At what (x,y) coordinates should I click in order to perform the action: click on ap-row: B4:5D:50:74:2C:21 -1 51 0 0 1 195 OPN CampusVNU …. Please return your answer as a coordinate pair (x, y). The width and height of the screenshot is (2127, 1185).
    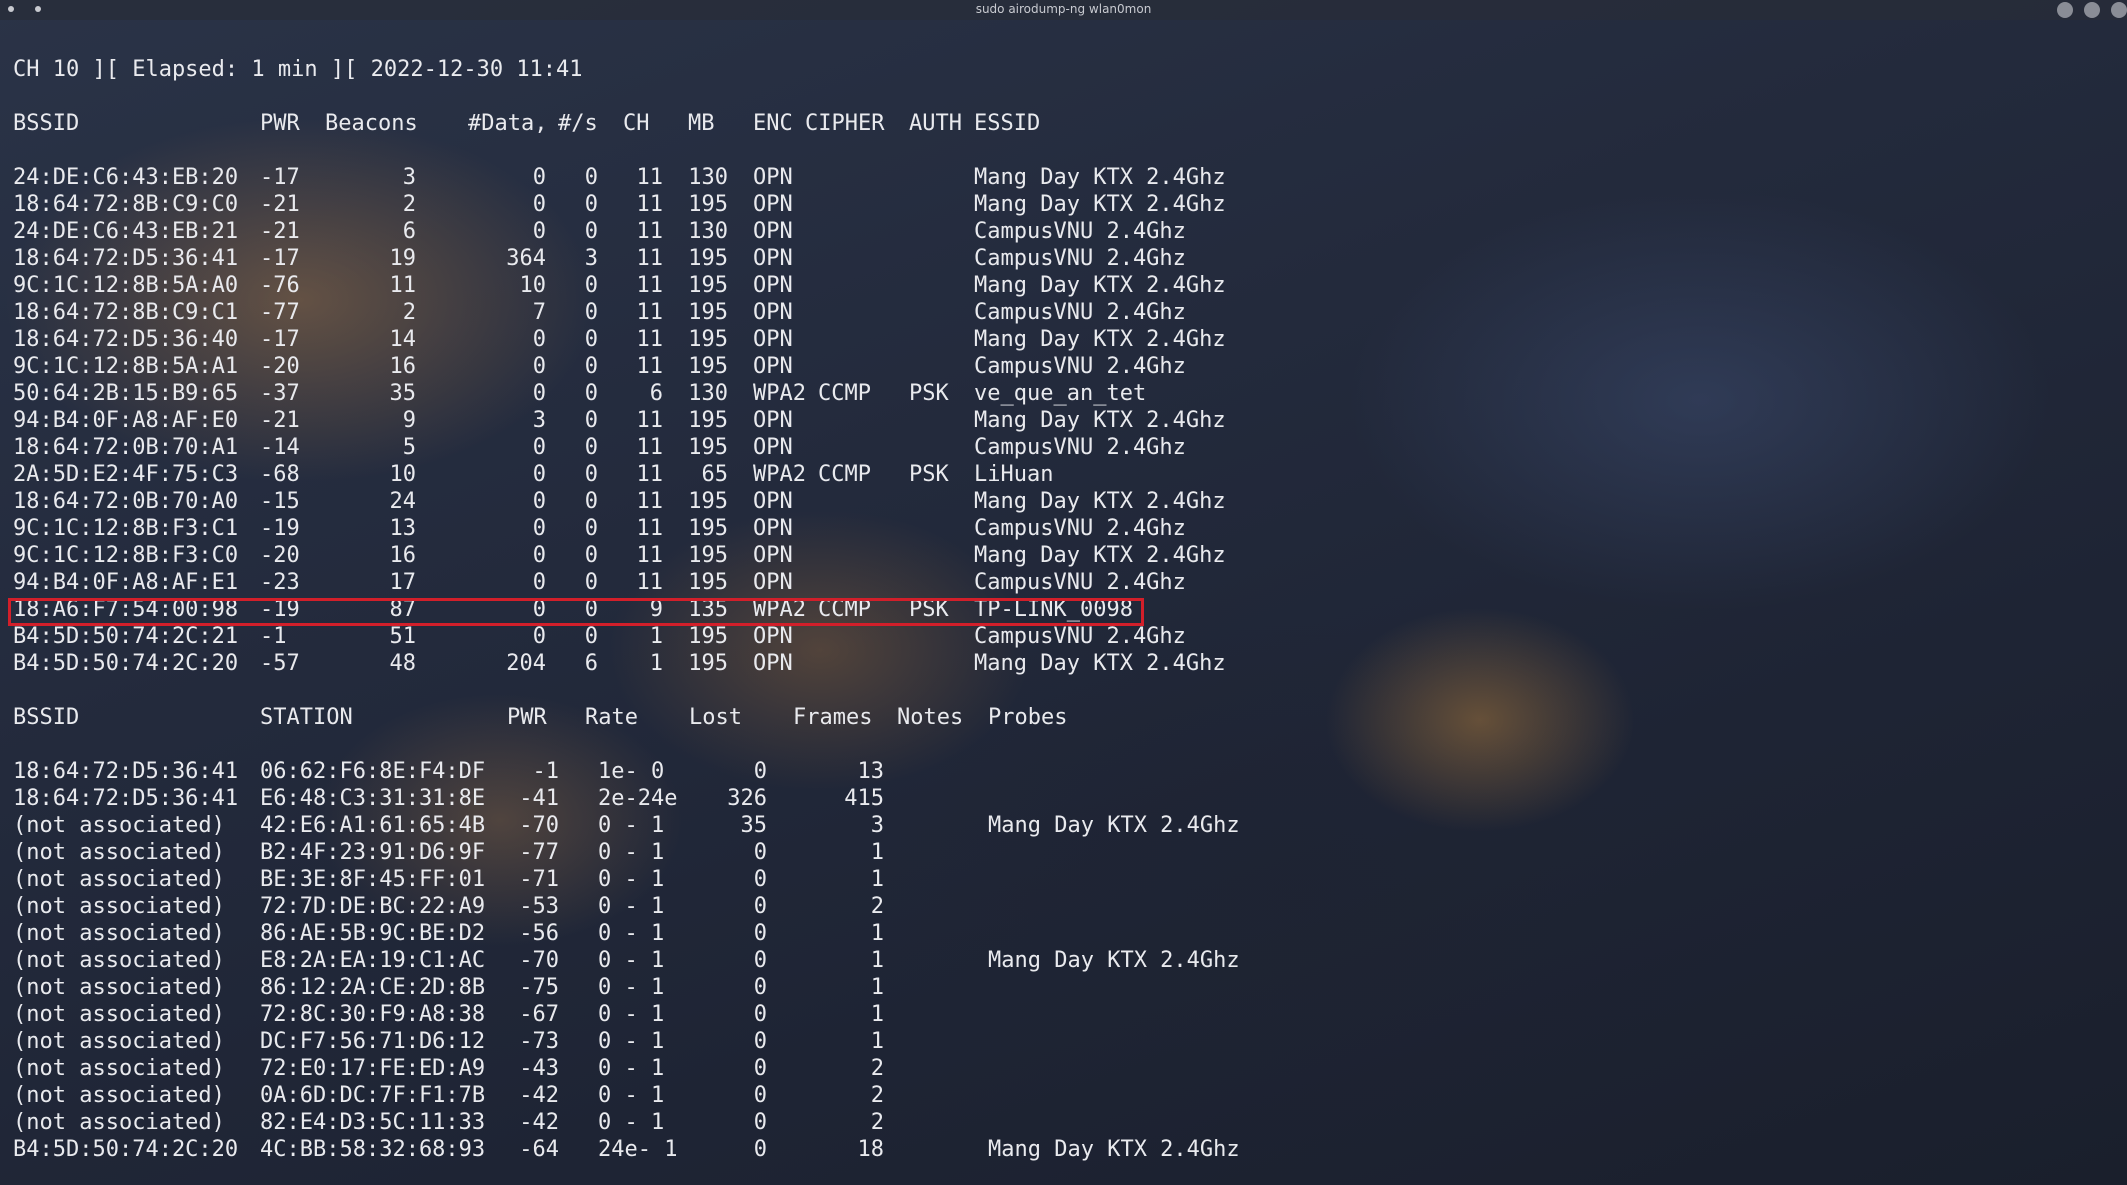
    Looking at the image, I should click on (599, 636).